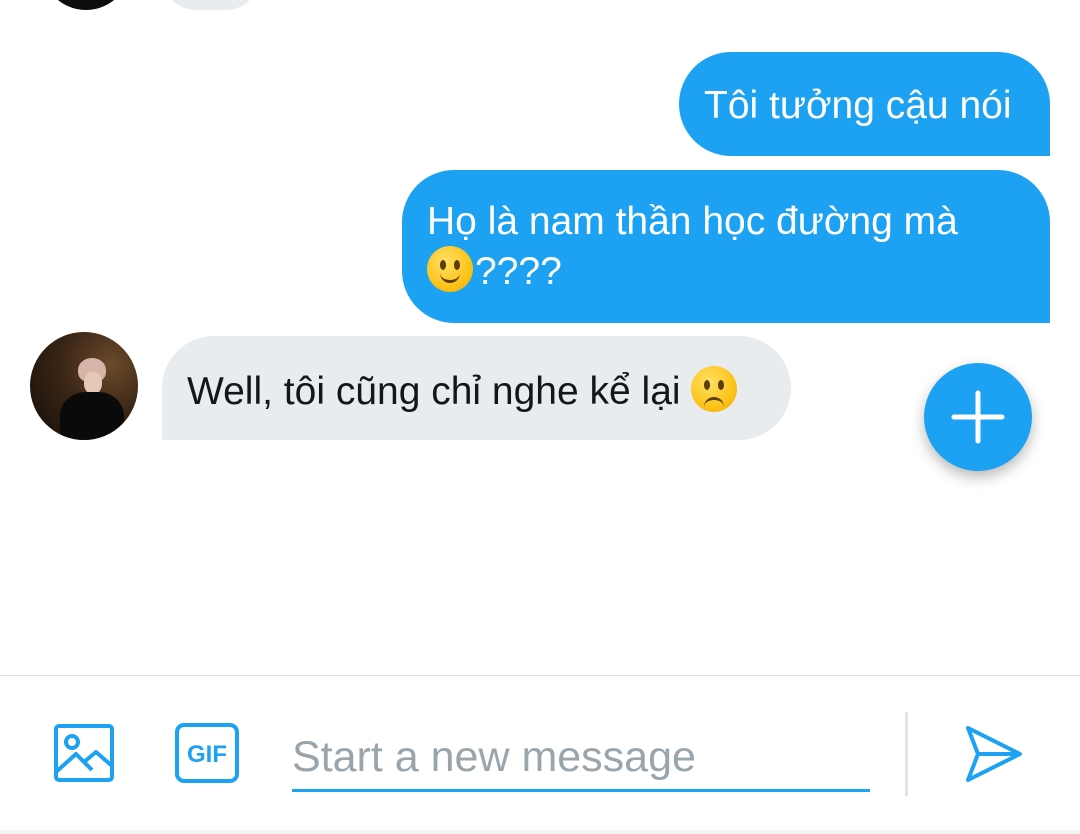 Image resolution: width=1080 pixels, height=834 pixels. Describe the element at coordinates (518, 271) in the screenshot. I see `message-text-suffix: ????` at that location.